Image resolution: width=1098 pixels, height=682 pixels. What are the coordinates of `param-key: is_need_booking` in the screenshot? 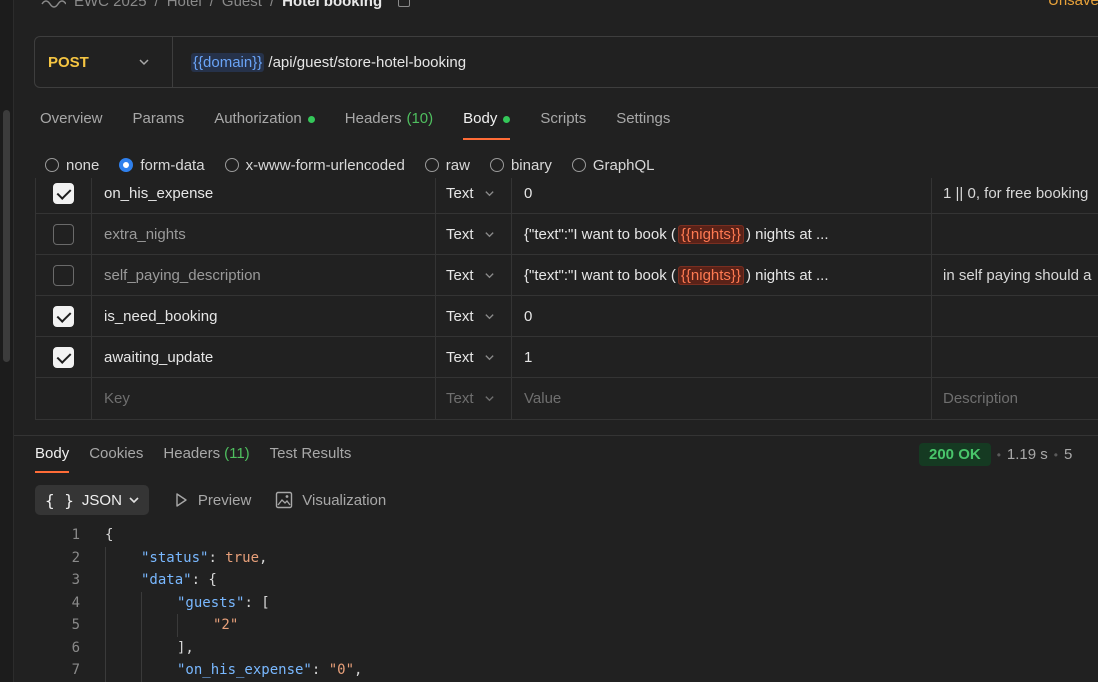 It's located at (264, 316).